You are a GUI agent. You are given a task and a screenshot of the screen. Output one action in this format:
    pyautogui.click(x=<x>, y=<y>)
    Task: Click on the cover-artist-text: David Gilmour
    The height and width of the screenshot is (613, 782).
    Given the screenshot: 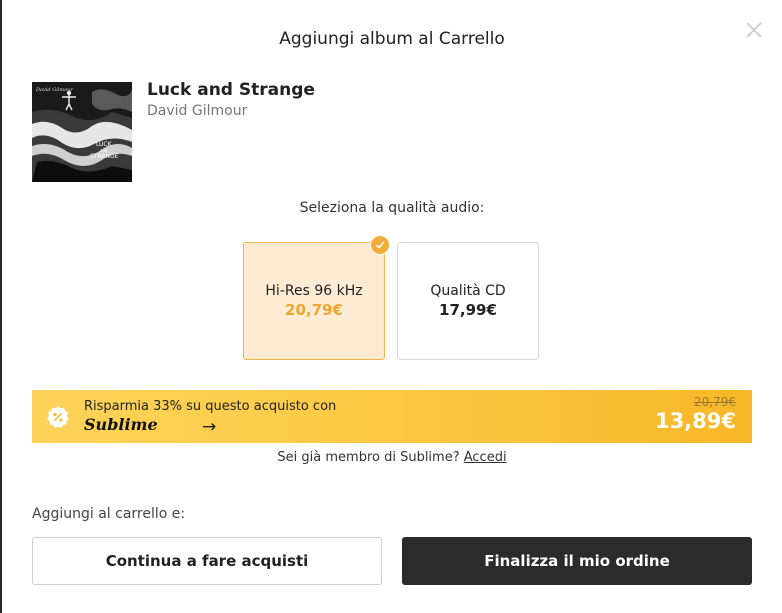 What is the action you would take?
    pyautogui.click(x=54, y=90)
    